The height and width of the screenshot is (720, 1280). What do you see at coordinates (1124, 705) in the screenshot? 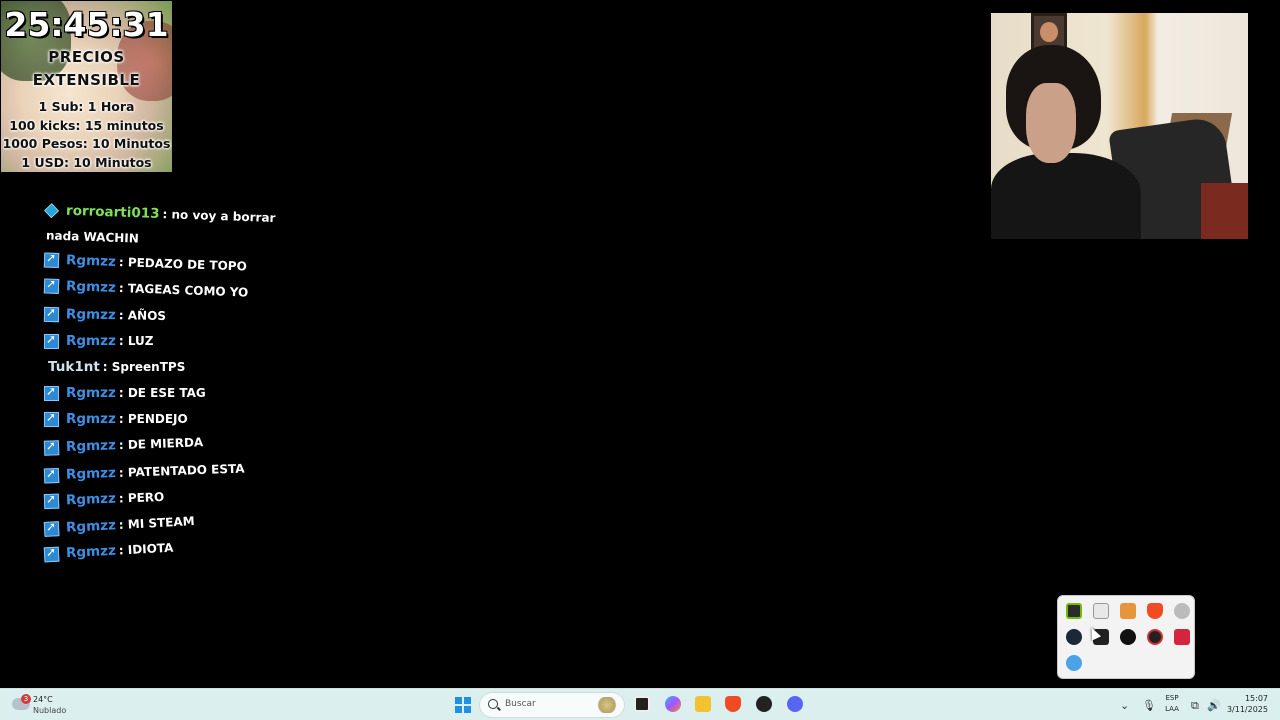
I see `tray-overflow-chevron-icon: ⌄` at bounding box center [1124, 705].